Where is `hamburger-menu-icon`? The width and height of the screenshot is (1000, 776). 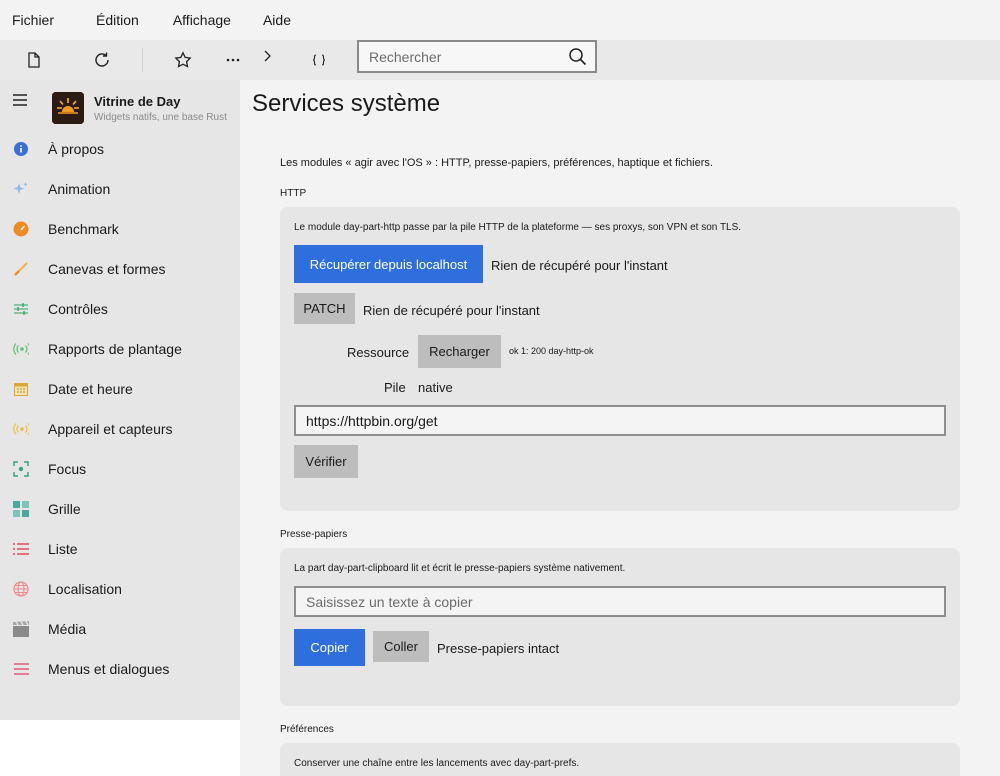 hamburger-menu-icon is located at coordinates (20, 100).